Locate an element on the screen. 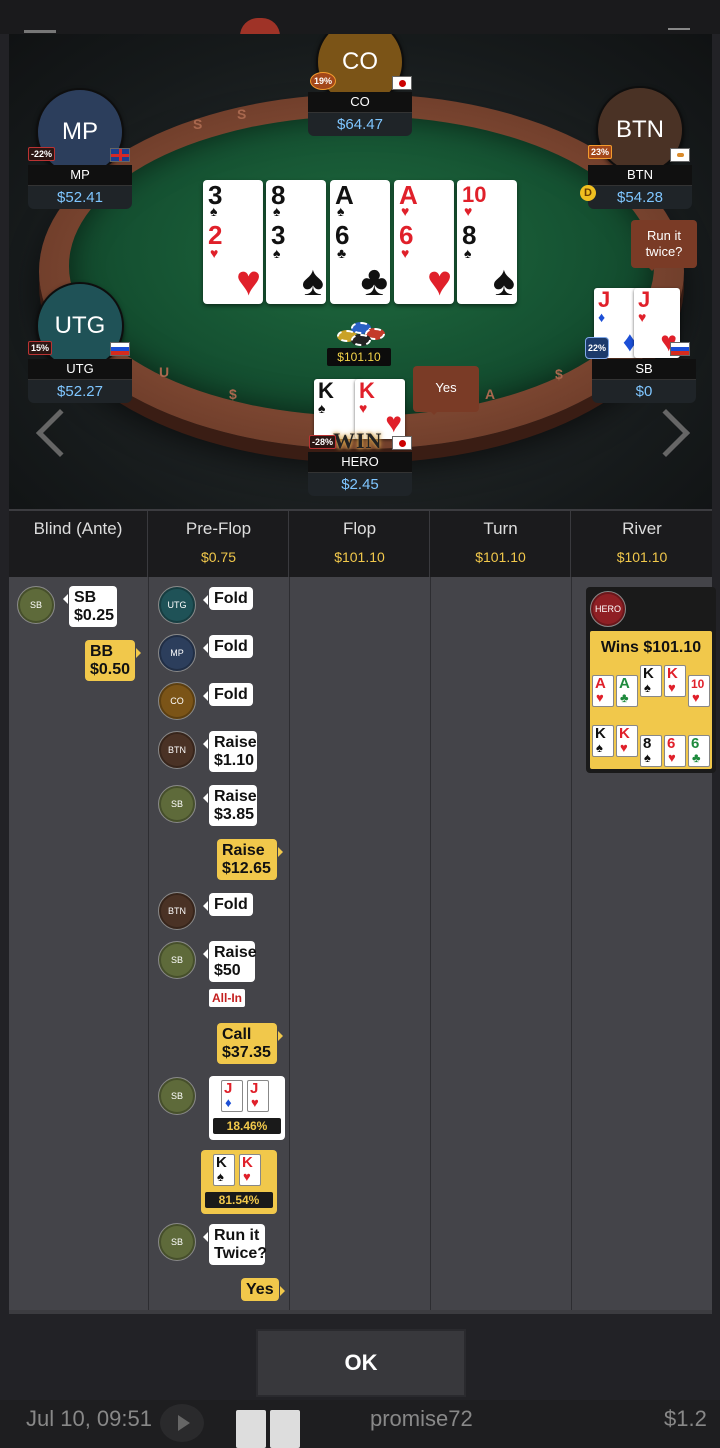  equity-badge-sb: 22% is located at coordinates (597, 348).